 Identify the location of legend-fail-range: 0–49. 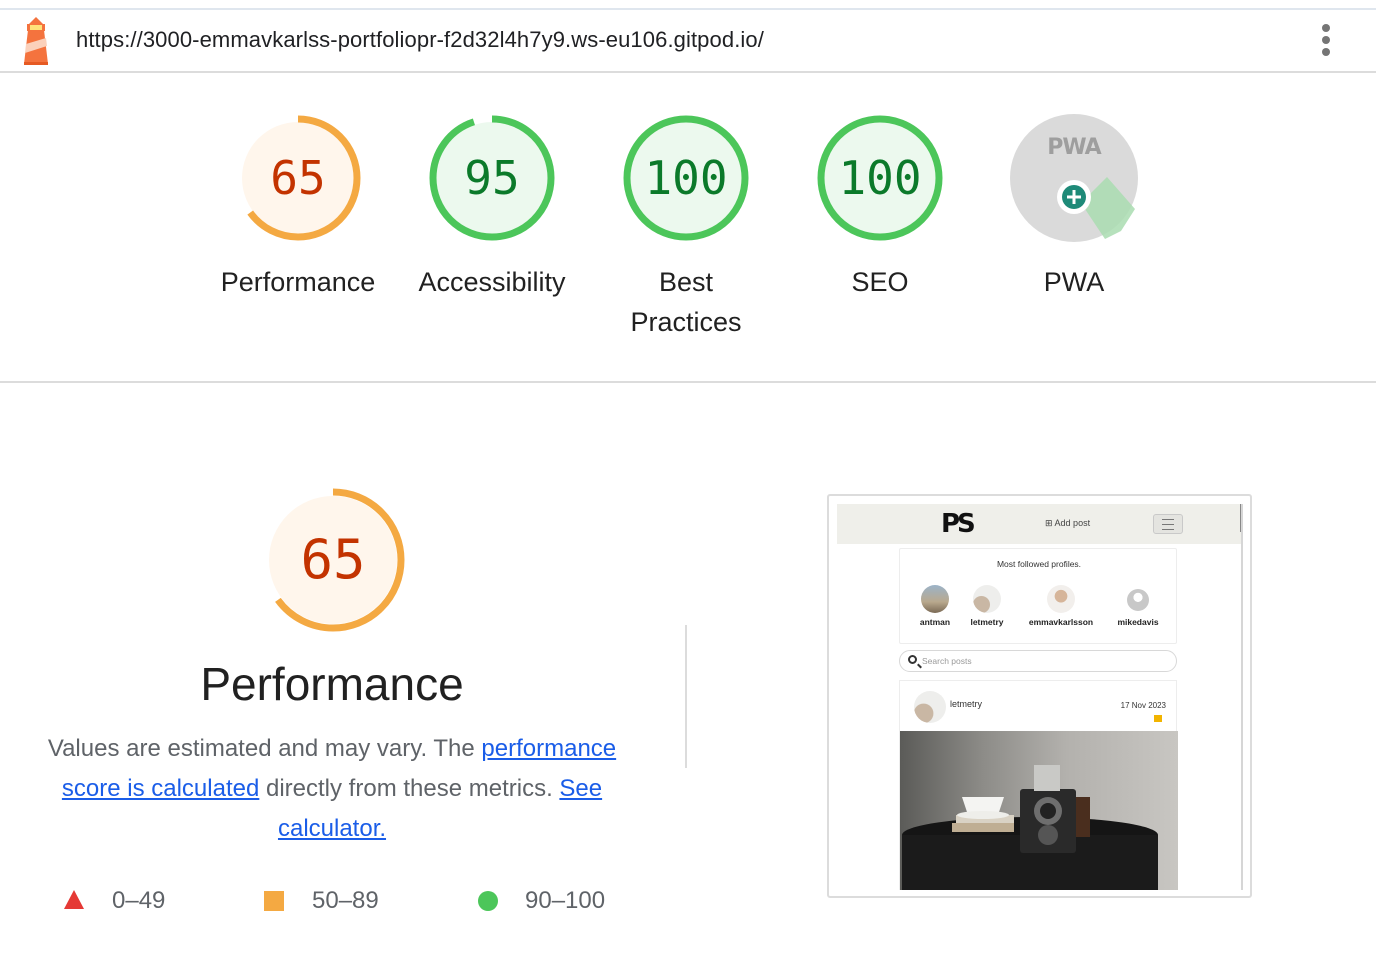
(139, 900).